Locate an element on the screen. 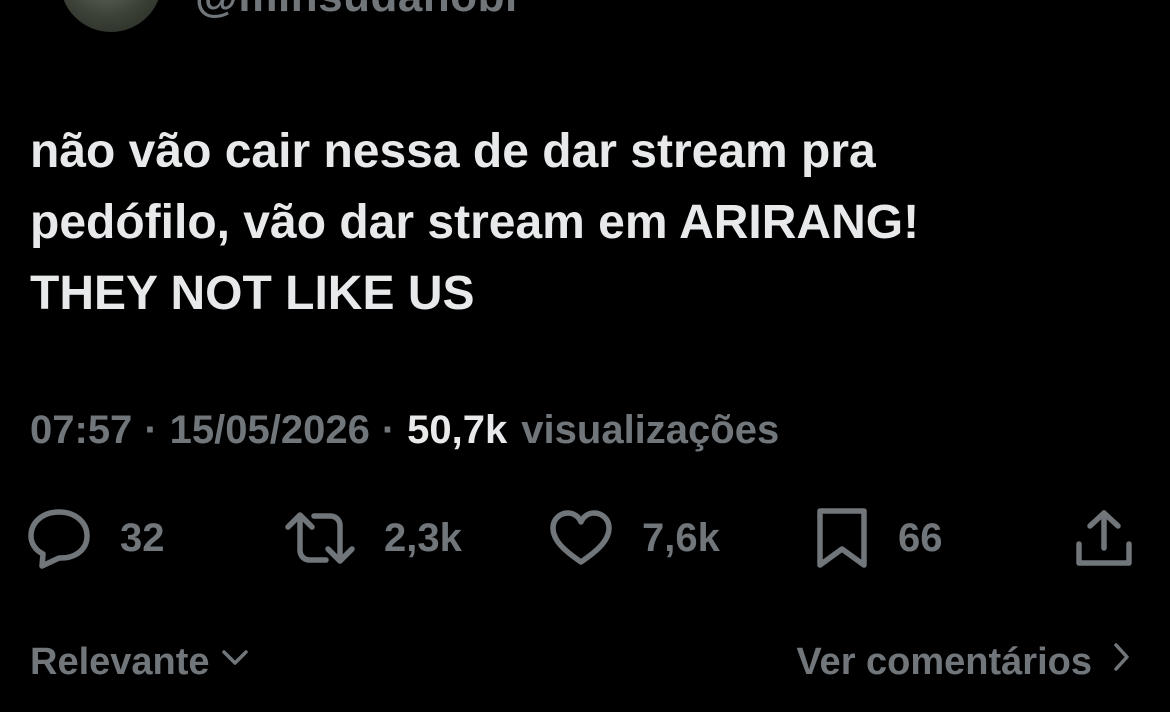 This screenshot has width=1170, height=712. tweet-date: 15/05/2026 is located at coordinates (270, 430).